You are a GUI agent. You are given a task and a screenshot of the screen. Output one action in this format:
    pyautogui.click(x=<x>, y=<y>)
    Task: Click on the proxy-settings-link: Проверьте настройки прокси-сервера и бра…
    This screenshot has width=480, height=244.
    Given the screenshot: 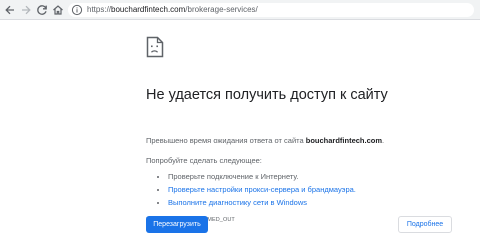 What is the action you would take?
    pyautogui.click(x=262, y=189)
    